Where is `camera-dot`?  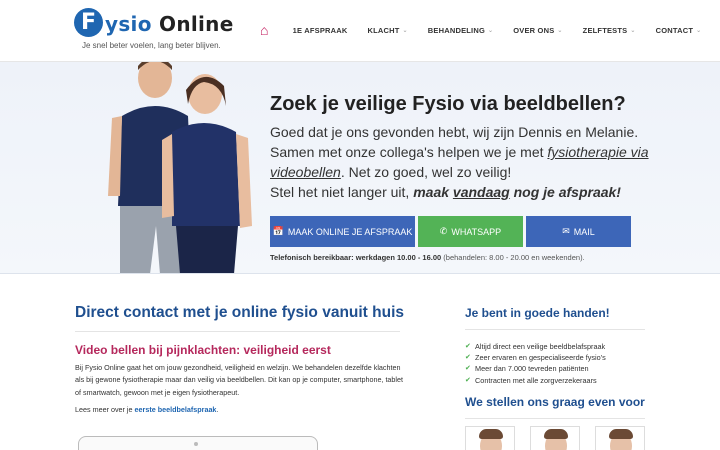 camera-dot is located at coordinates (196, 444).